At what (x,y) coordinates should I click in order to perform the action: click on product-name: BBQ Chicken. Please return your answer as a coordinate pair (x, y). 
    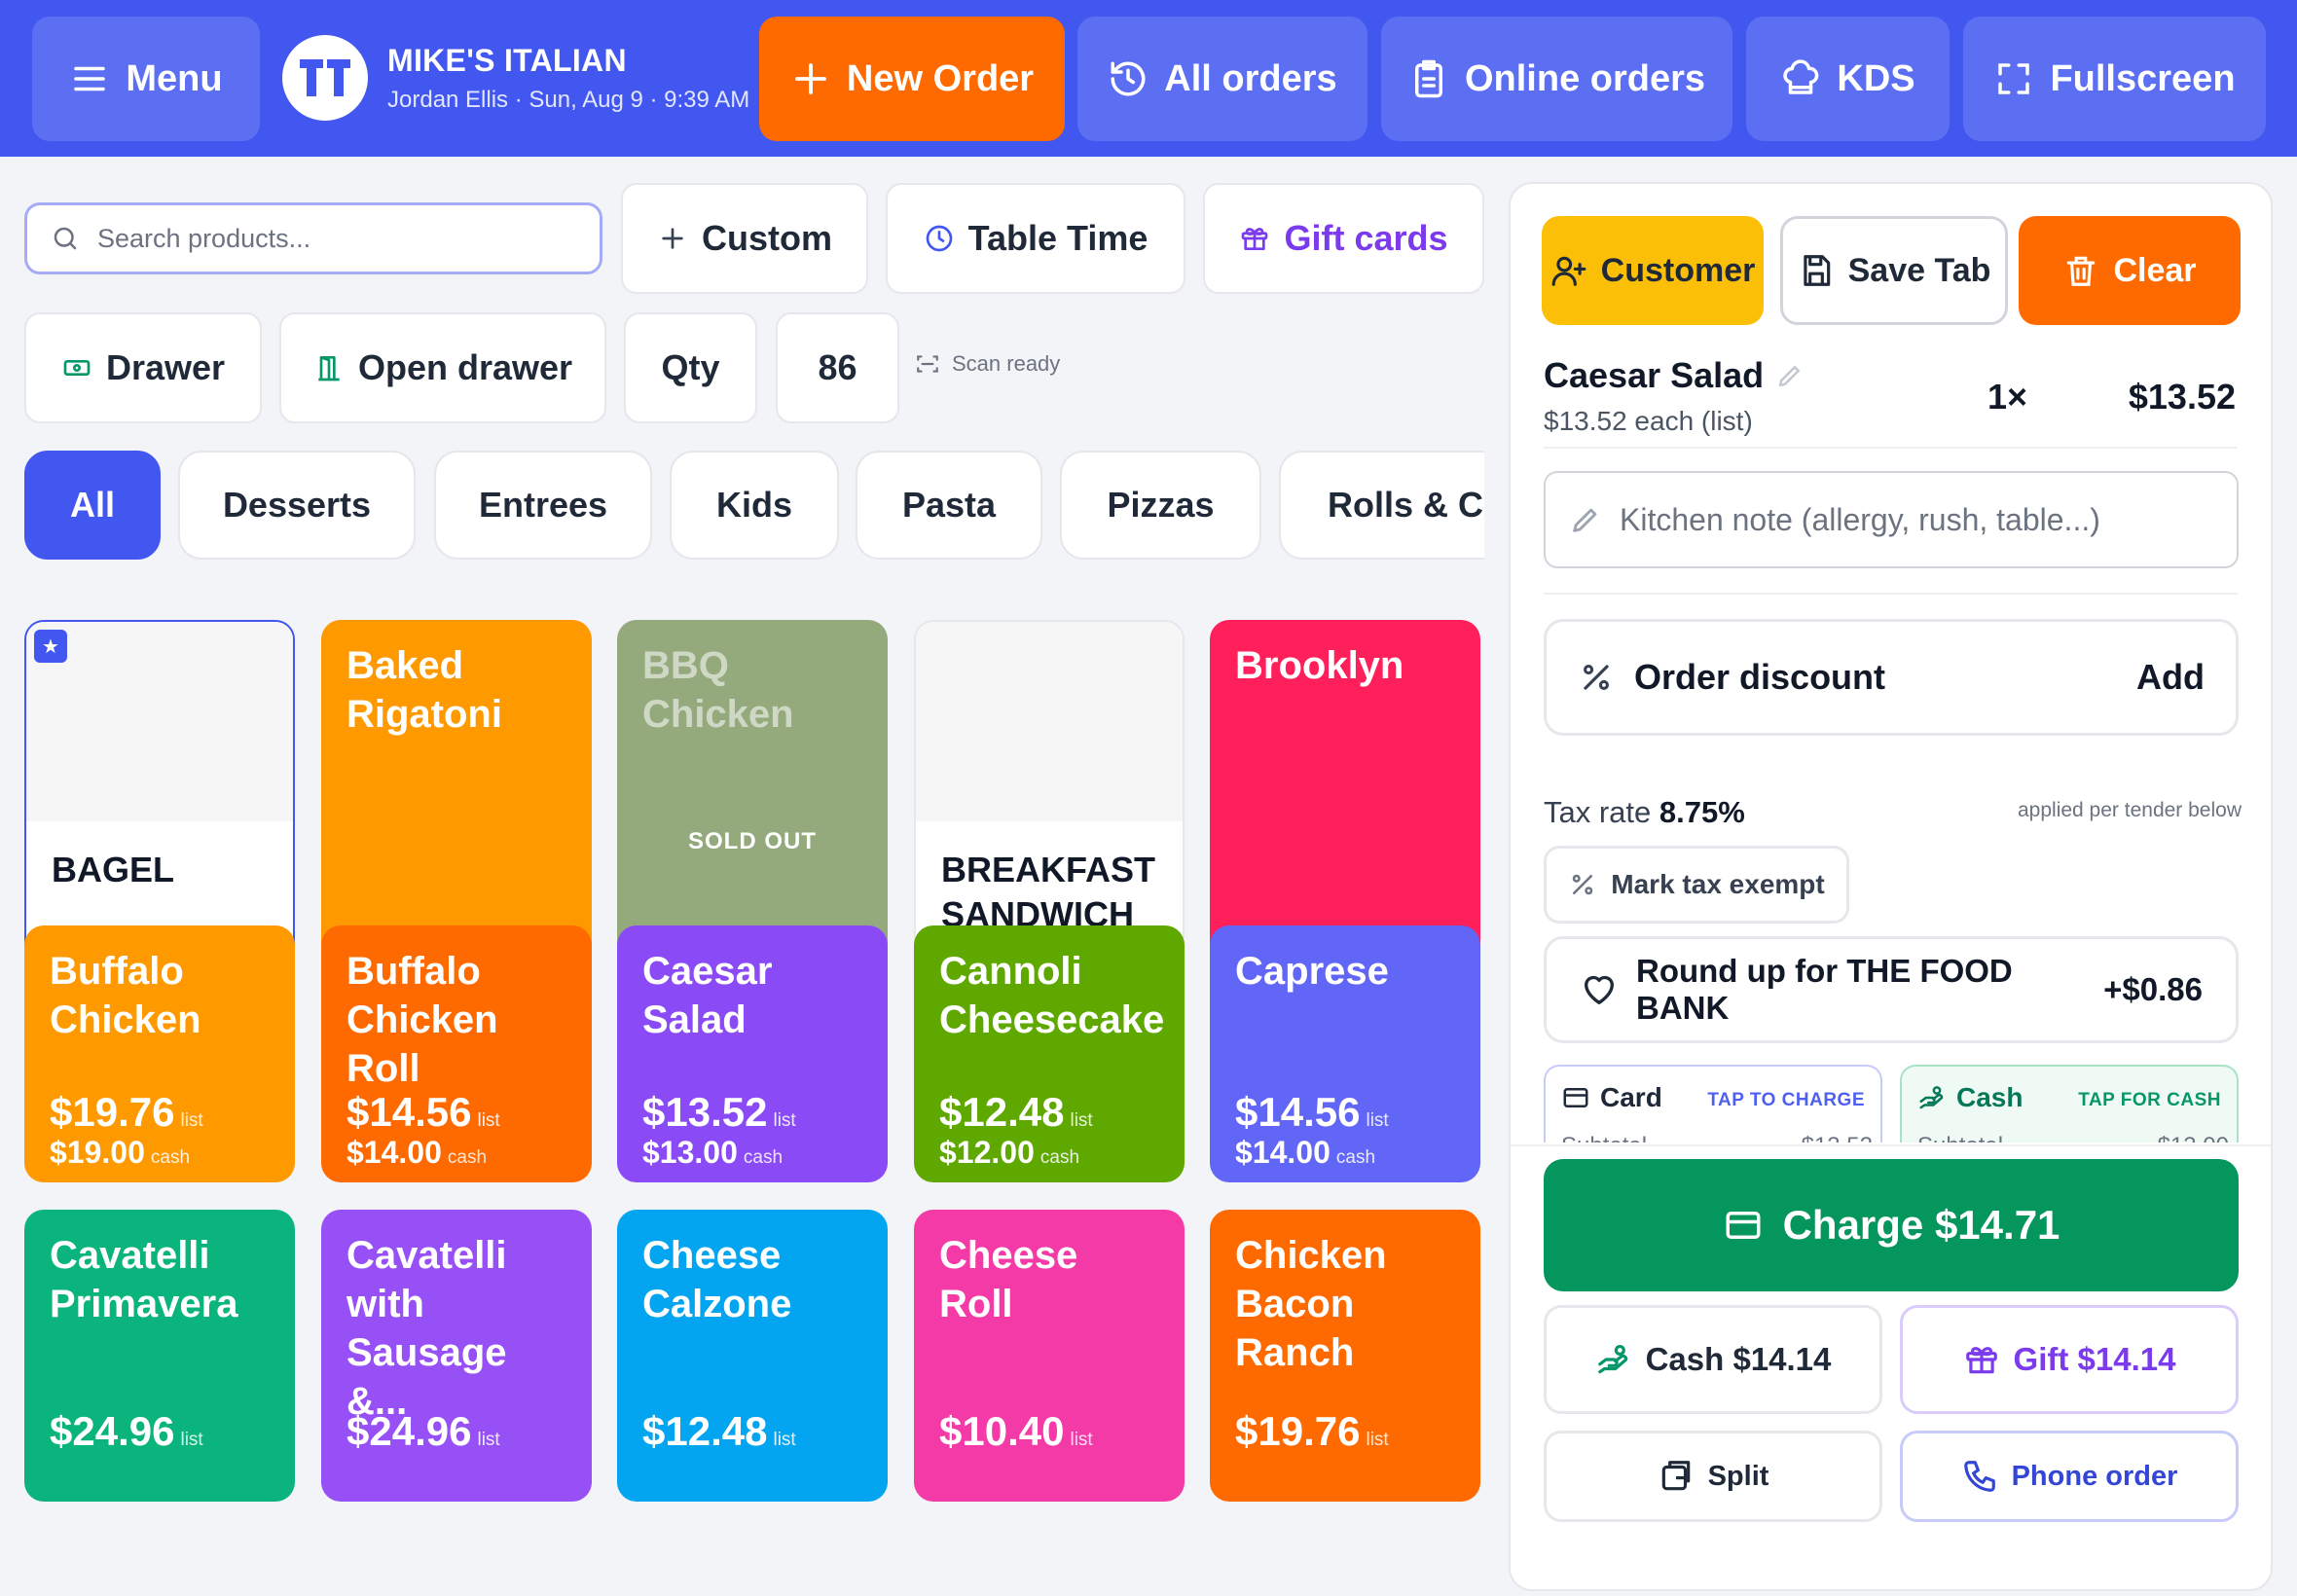
    Looking at the image, I should click on (718, 690).